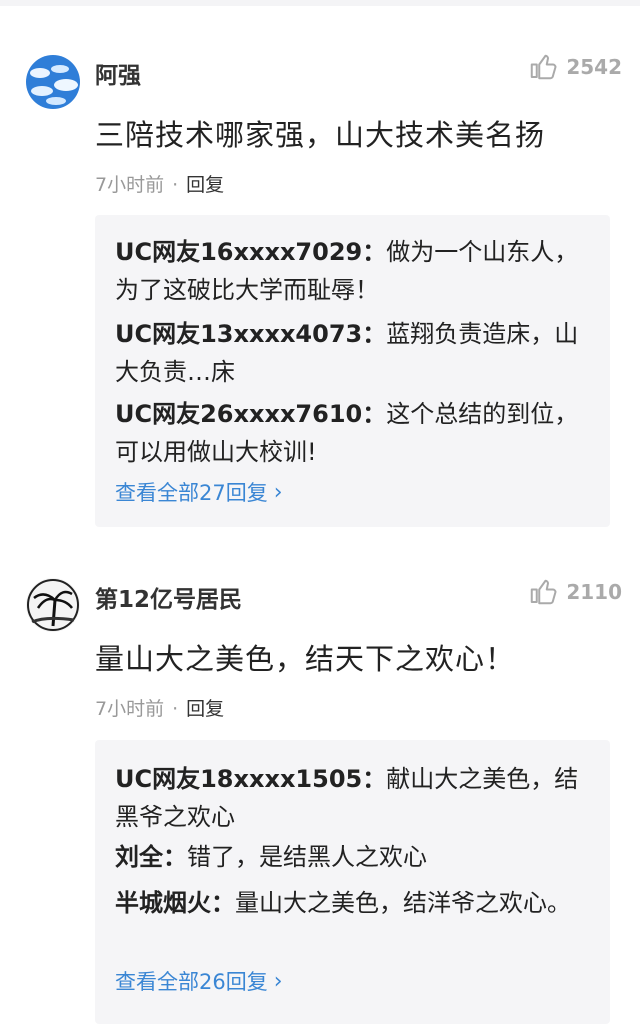 The height and width of the screenshot is (1024, 640). I want to click on top-divider, so click(320, 3).